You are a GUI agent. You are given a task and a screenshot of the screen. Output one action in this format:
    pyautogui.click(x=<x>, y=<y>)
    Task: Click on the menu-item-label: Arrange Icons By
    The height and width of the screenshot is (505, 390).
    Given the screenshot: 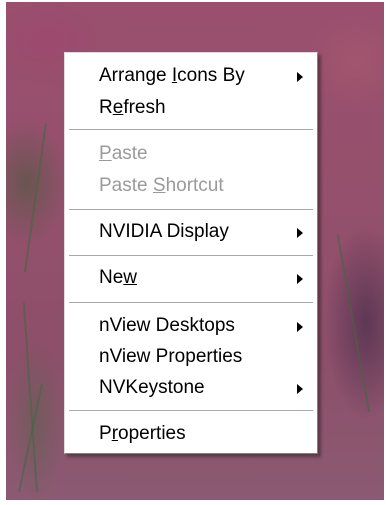 What is the action you would take?
    pyautogui.click(x=172, y=75)
    